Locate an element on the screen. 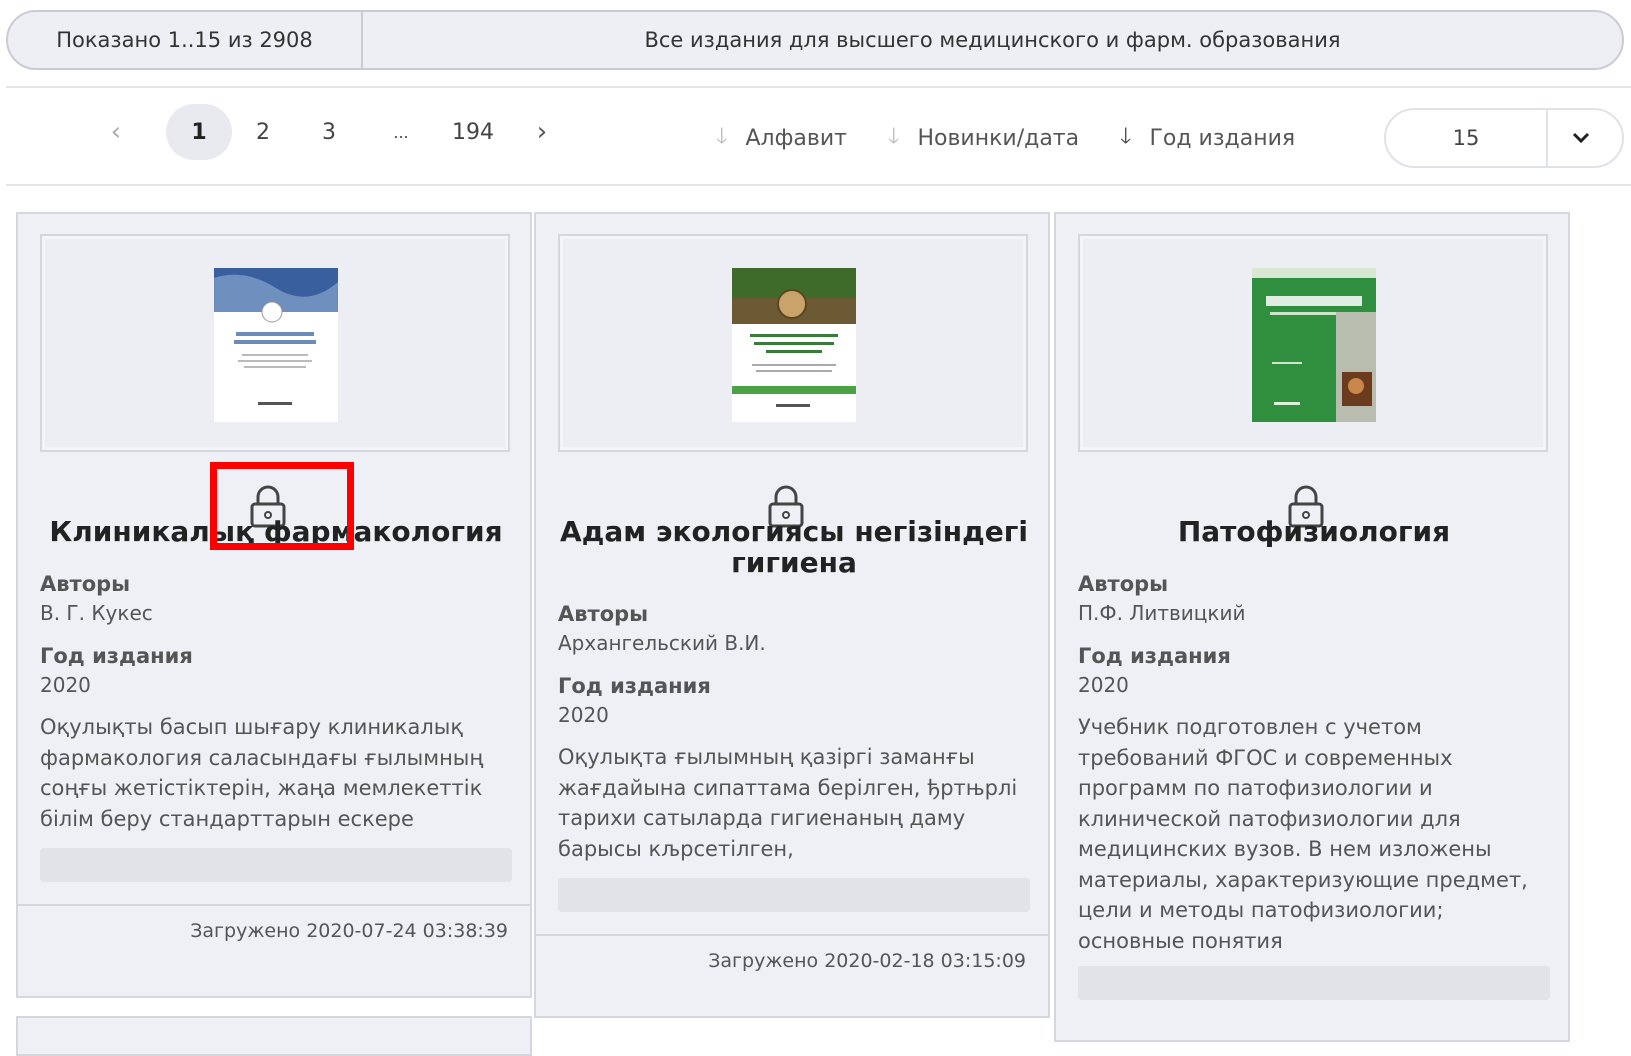 Image resolution: width=1631 pixels, height=1056 pixels. per-page-select: 15 is located at coordinates (1504, 138).